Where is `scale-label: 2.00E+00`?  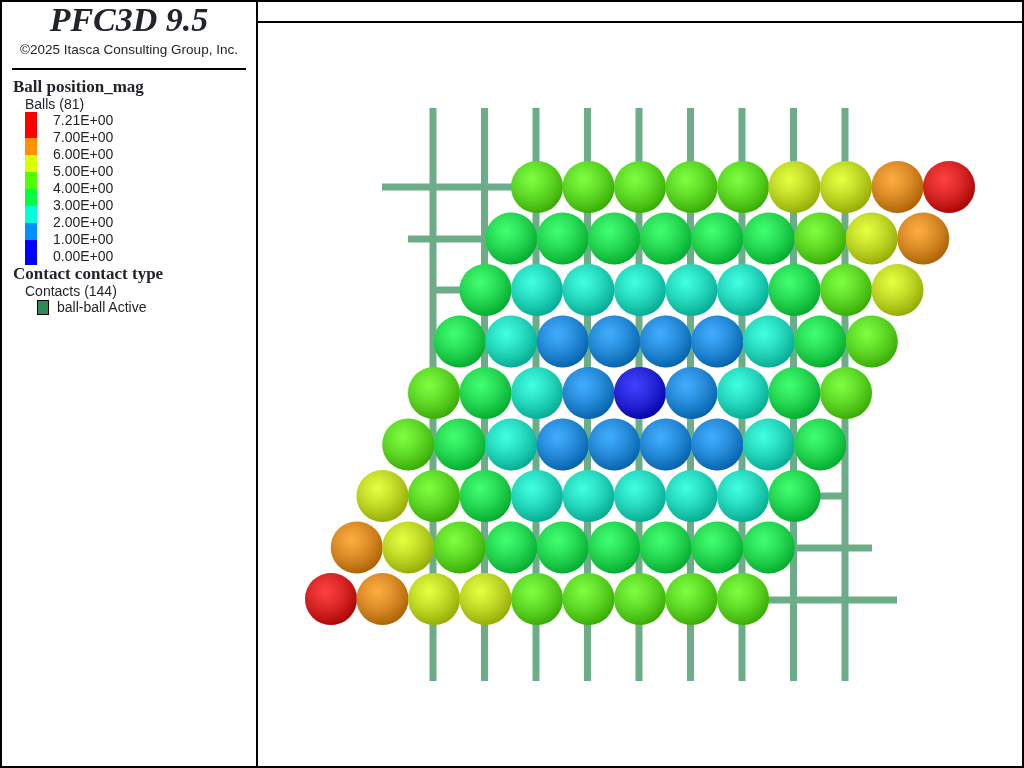
scale-label: 2.00E+00 is located at coordinates (83, 223).